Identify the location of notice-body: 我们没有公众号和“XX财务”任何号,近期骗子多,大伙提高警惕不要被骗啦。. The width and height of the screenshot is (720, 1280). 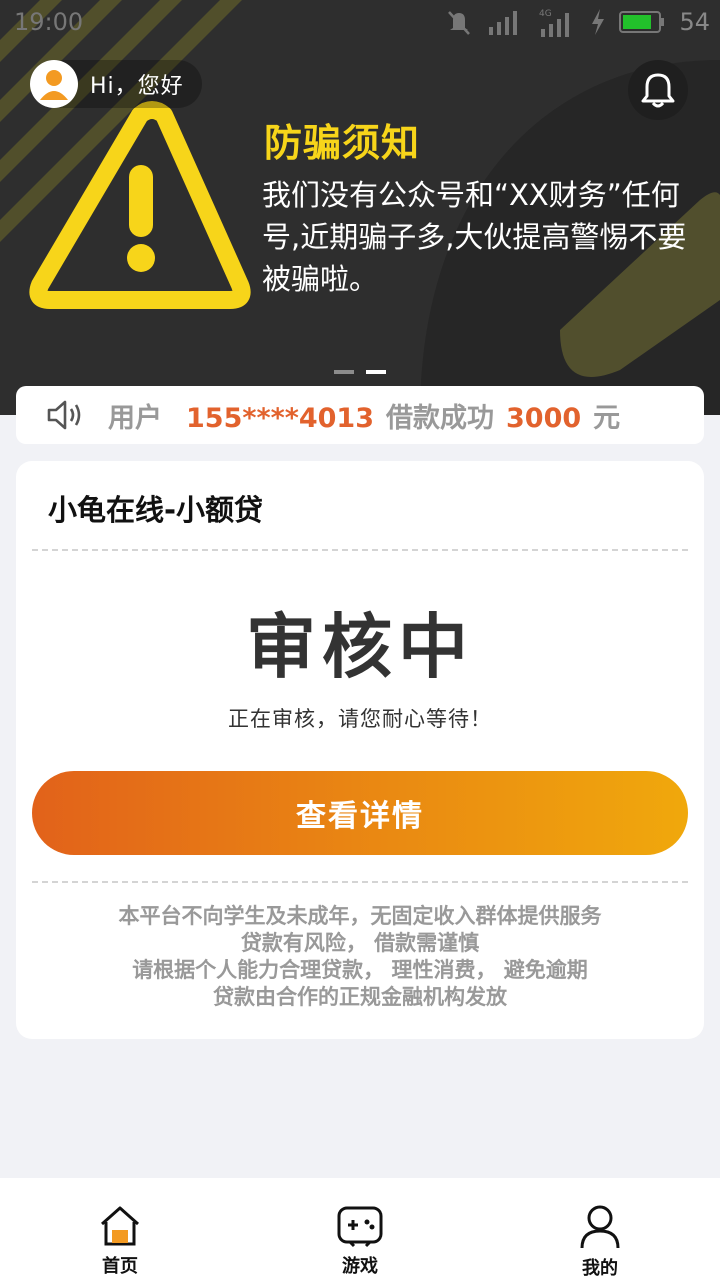
(474, 237).